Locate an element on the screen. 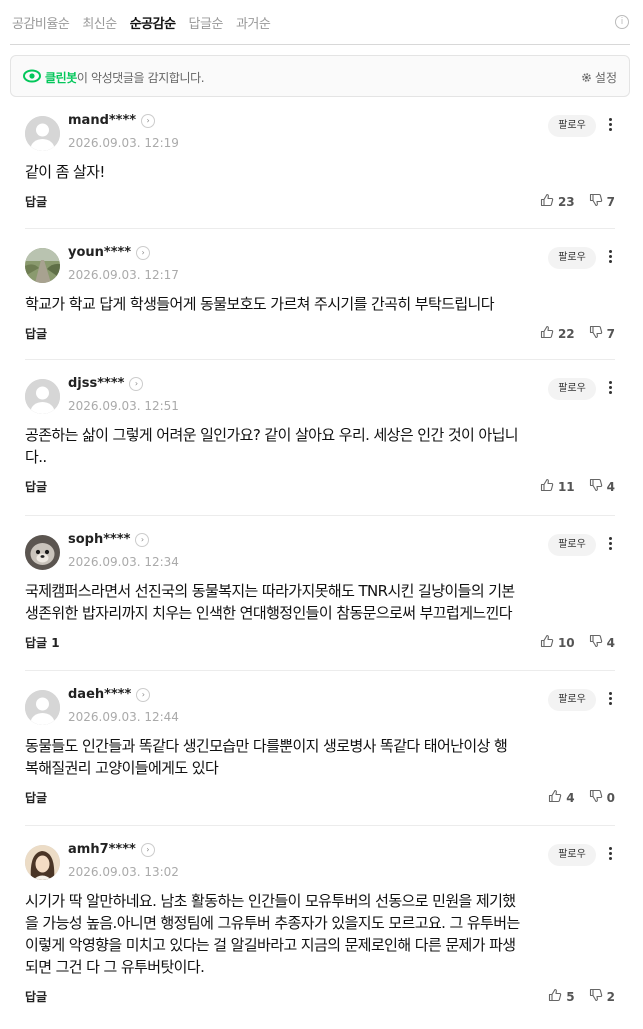 This screenshot has width=643, height=1029. like-button: 23 is located at coordinates (557, 201).